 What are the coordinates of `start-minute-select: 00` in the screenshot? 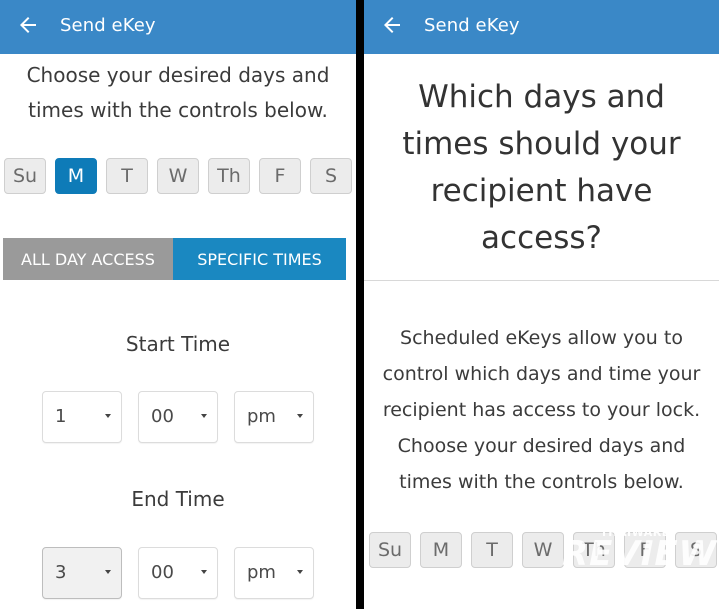 It's located at (178, 417).